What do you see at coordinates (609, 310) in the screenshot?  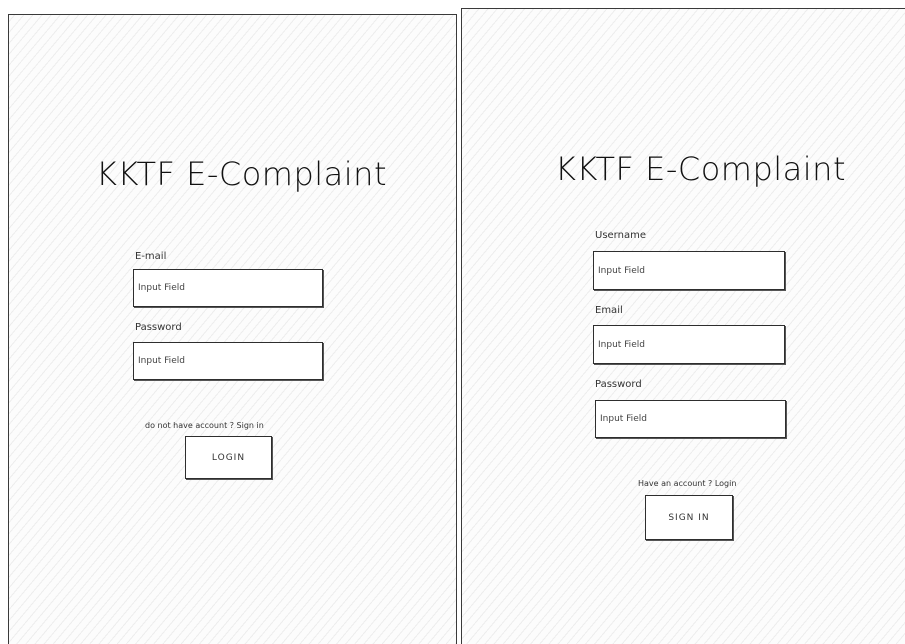 I see `email-label: Email` at bounding box center [609, 310].